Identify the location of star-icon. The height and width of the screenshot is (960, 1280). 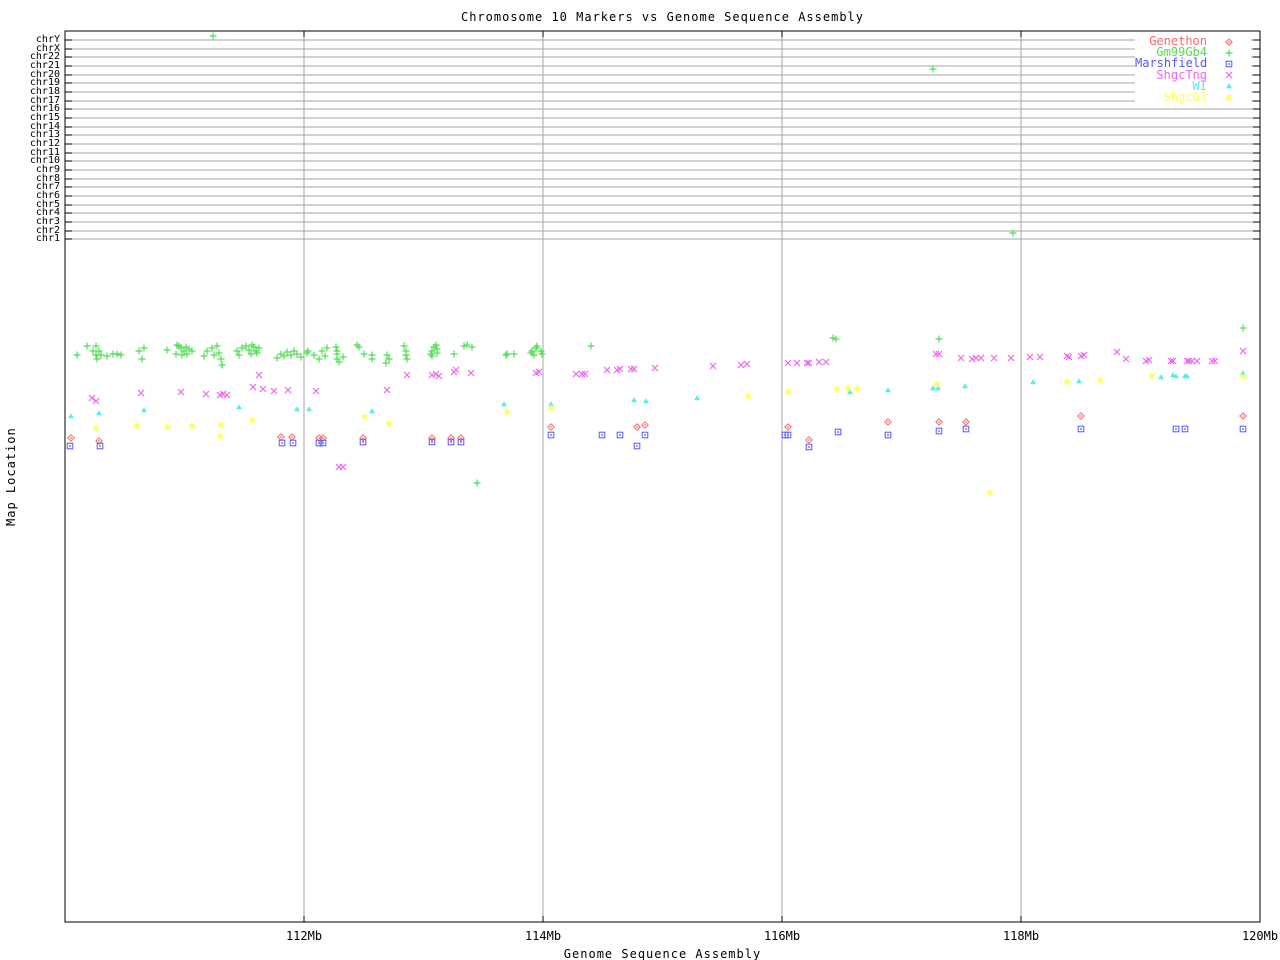
(1229, 98).